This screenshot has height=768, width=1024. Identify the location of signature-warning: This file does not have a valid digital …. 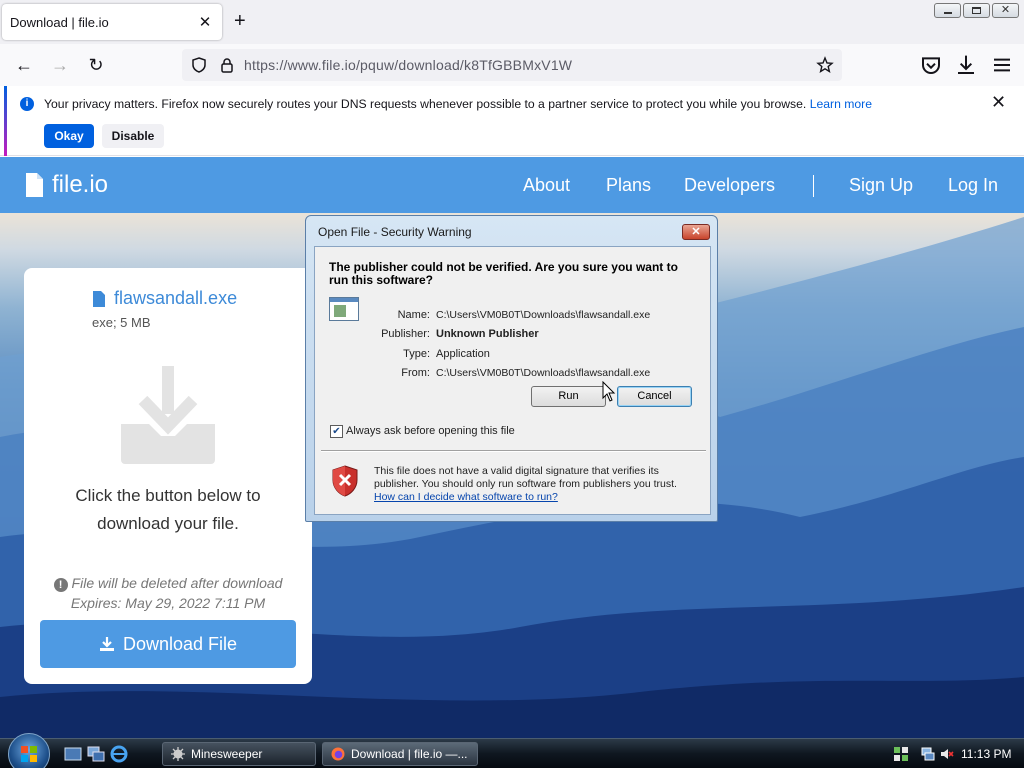
(534, 484).